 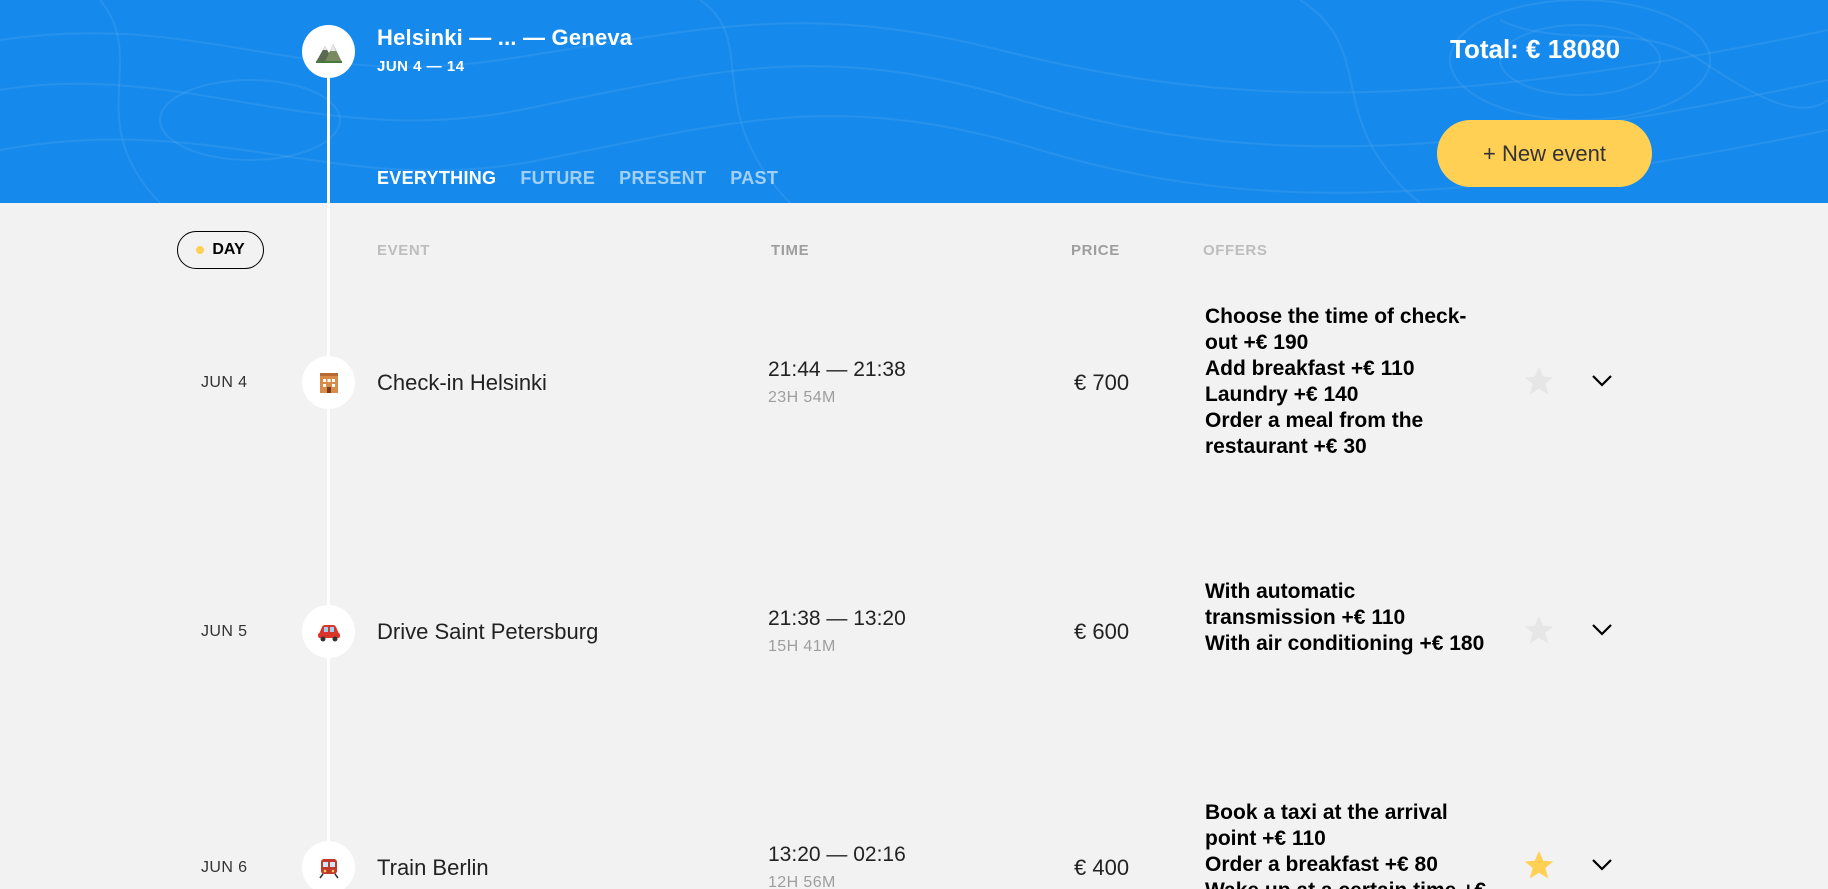 What do you see at coordinates (802, 881) in the screenshot?
I see `event-duration: 12H 56M` at bounding box center [802, 881].